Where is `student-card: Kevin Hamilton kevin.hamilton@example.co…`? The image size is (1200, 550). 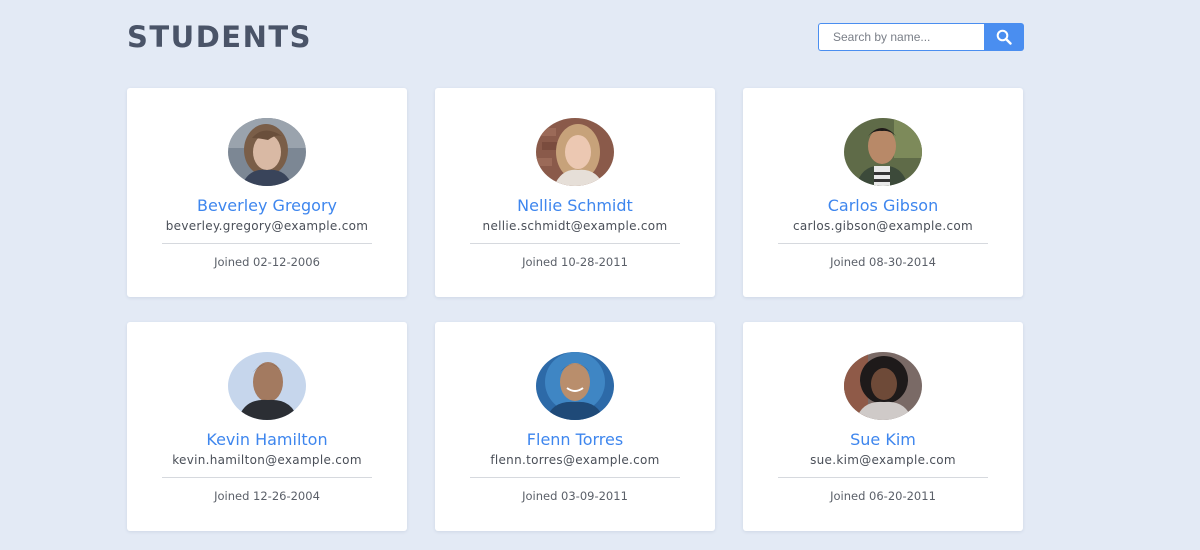 student-card: Kevin Hamilton kevin.hamilton@example.co… is located at coordinates (267, 426).